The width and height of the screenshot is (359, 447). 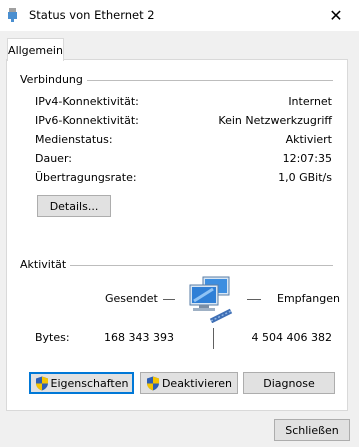 What do you see at coordinates (139, 337) in the screenshot?
I see `bytes-sent-value: 168 343 393` at bounding box center [139, 337].